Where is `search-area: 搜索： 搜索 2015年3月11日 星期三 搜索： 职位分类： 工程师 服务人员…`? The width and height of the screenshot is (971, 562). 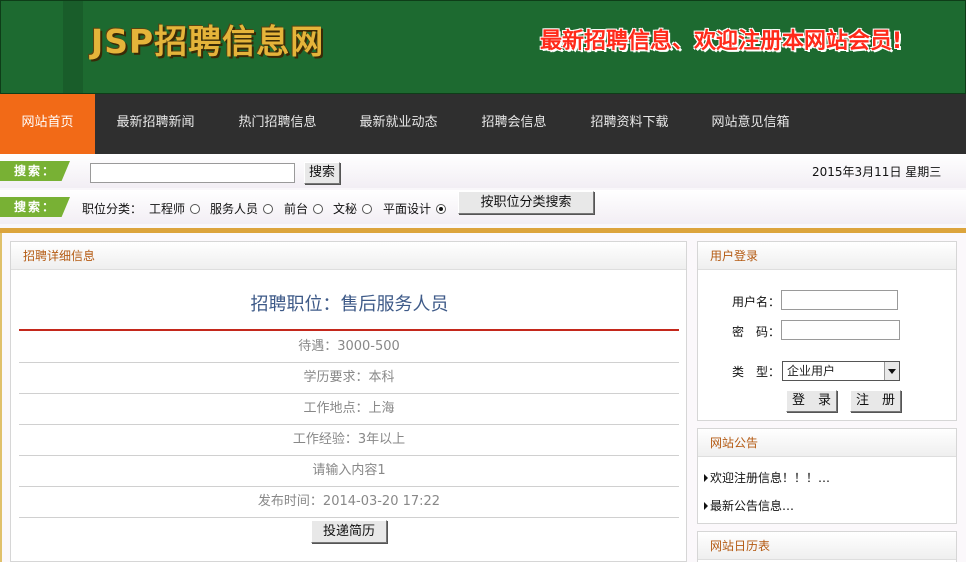 search-area: 搜索： 搜索 2015年3月11日 星期三 搜索： 职位分类： 工程师 服务人员… is located at coordinates (483, 191).